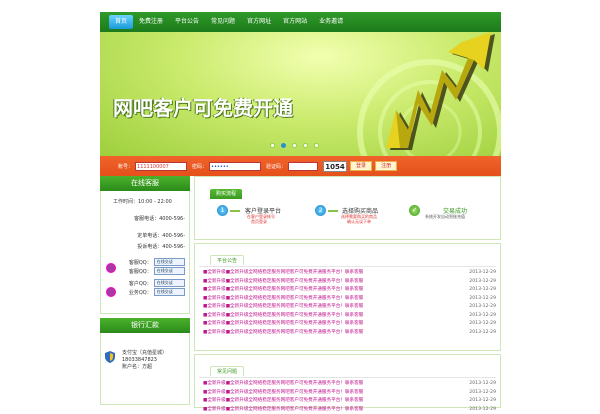 The width and height of the screenshot is (600, 414). Describe the element at coordinates (259, 22) in the screenshot. I see `nav-item-official-url: 官方网址` at that location.